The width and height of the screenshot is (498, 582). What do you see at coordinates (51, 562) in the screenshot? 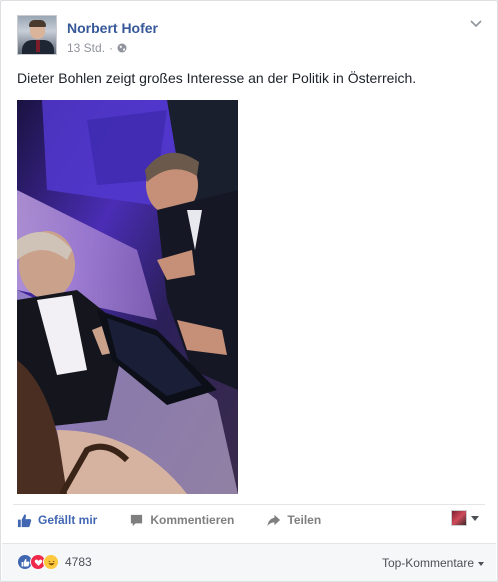
I see `haha-reaction-icon` at bounding box center [51, 562].